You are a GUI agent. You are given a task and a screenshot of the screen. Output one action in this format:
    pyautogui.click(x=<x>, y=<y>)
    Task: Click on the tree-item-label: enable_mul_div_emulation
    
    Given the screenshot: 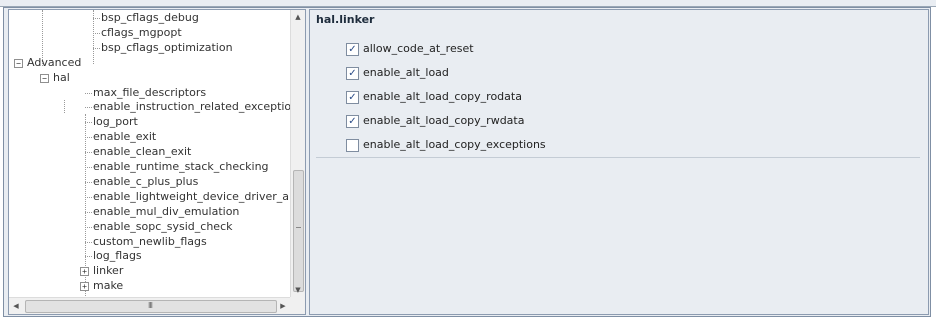 What is the action you would take?
    pyautogui.click(x=166, y=211)
    